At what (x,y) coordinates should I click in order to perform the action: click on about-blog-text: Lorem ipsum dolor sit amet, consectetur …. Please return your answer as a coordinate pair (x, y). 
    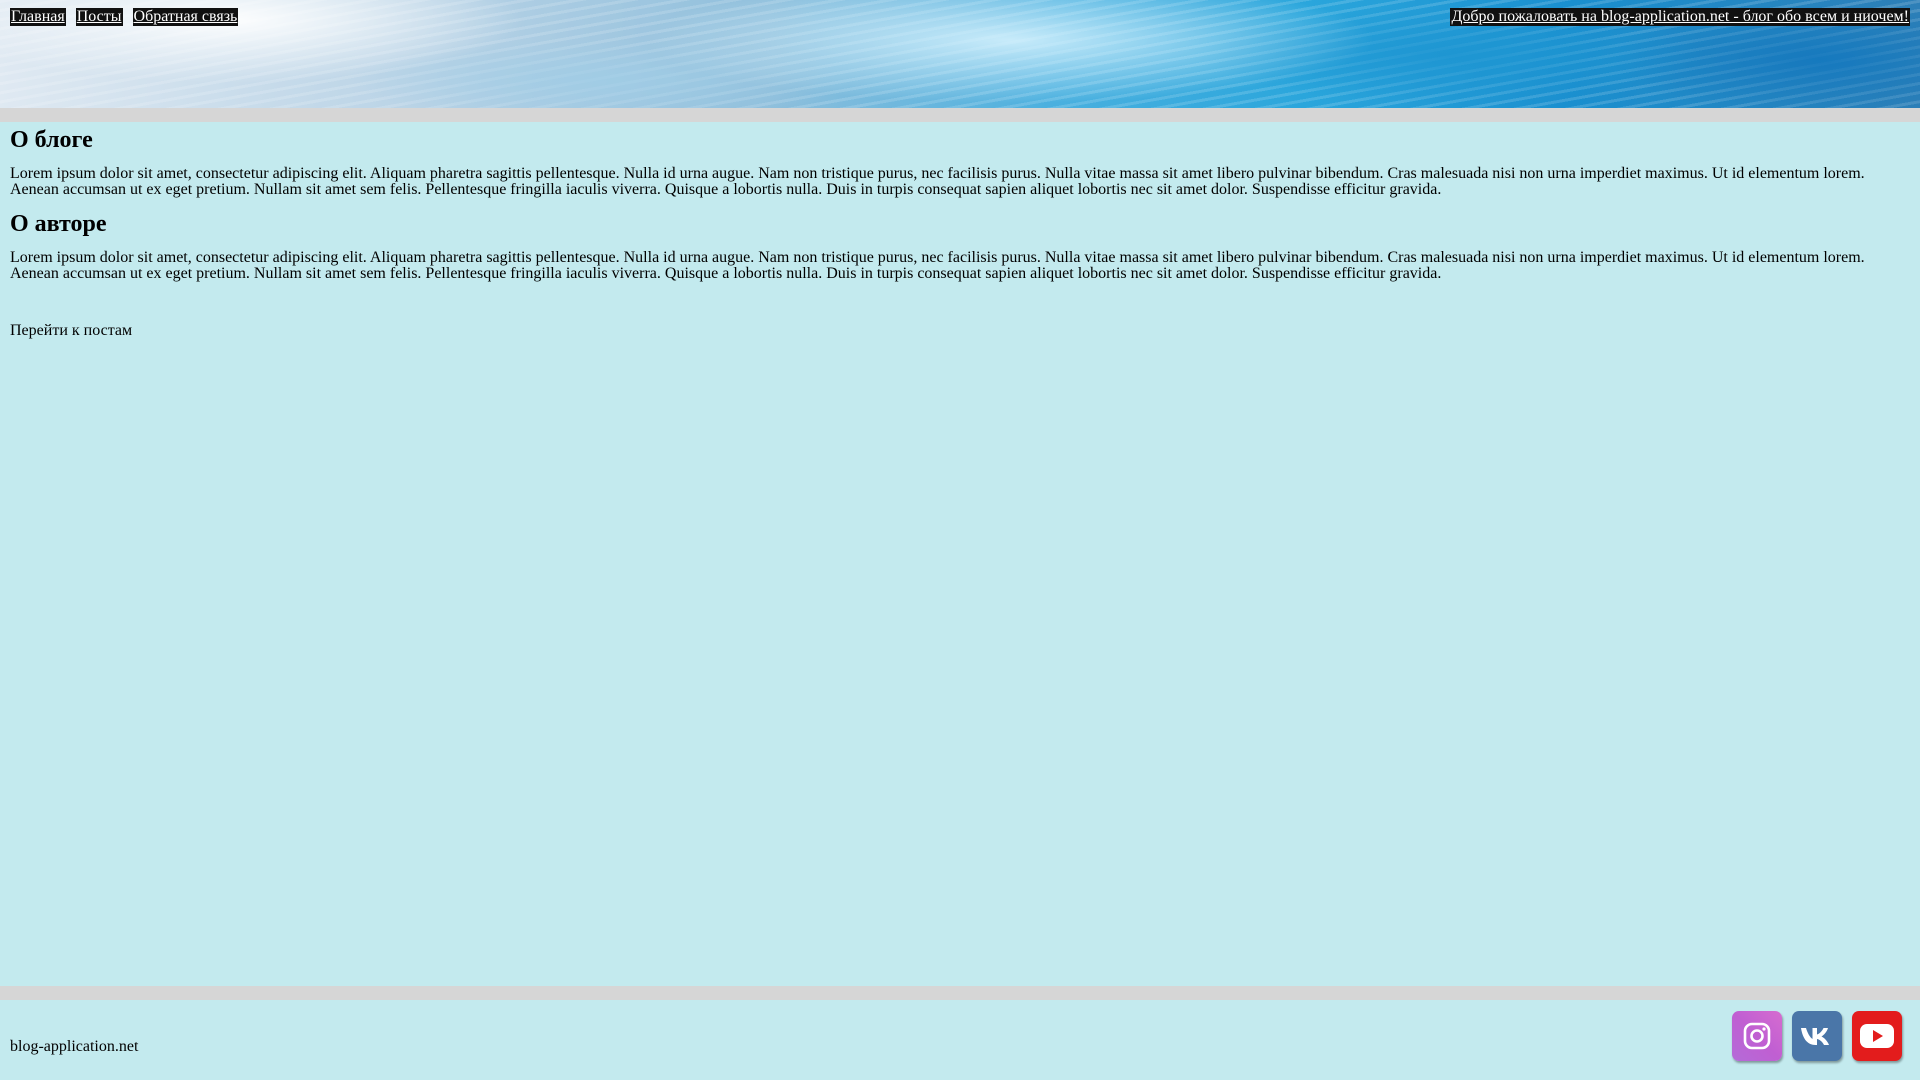
    Looking at the image, I should click on (937, 181).